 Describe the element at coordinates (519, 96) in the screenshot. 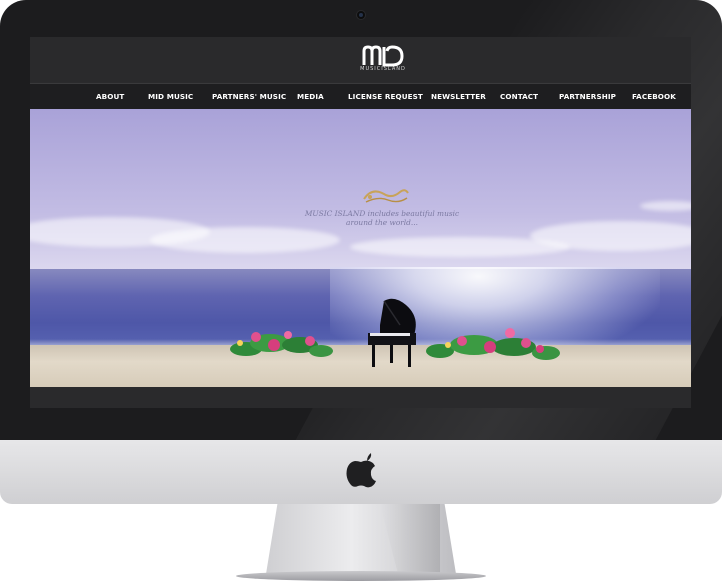

I see `nav-contact: CONTACT` at that location.